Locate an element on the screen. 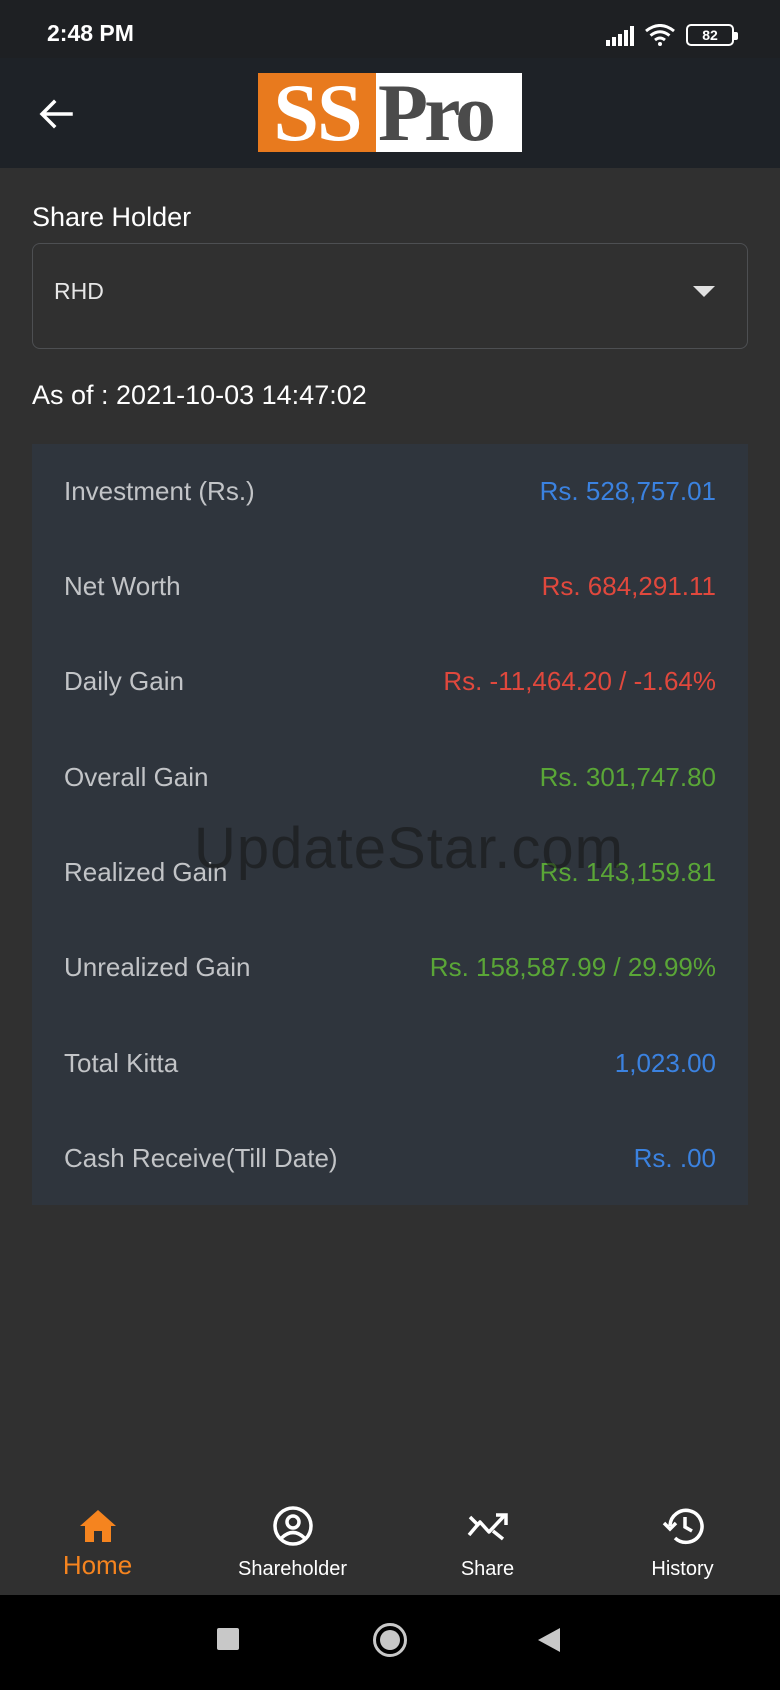 The image size is (780, 1690). nav-label-home: Home is located at coordinates (97, 1565).